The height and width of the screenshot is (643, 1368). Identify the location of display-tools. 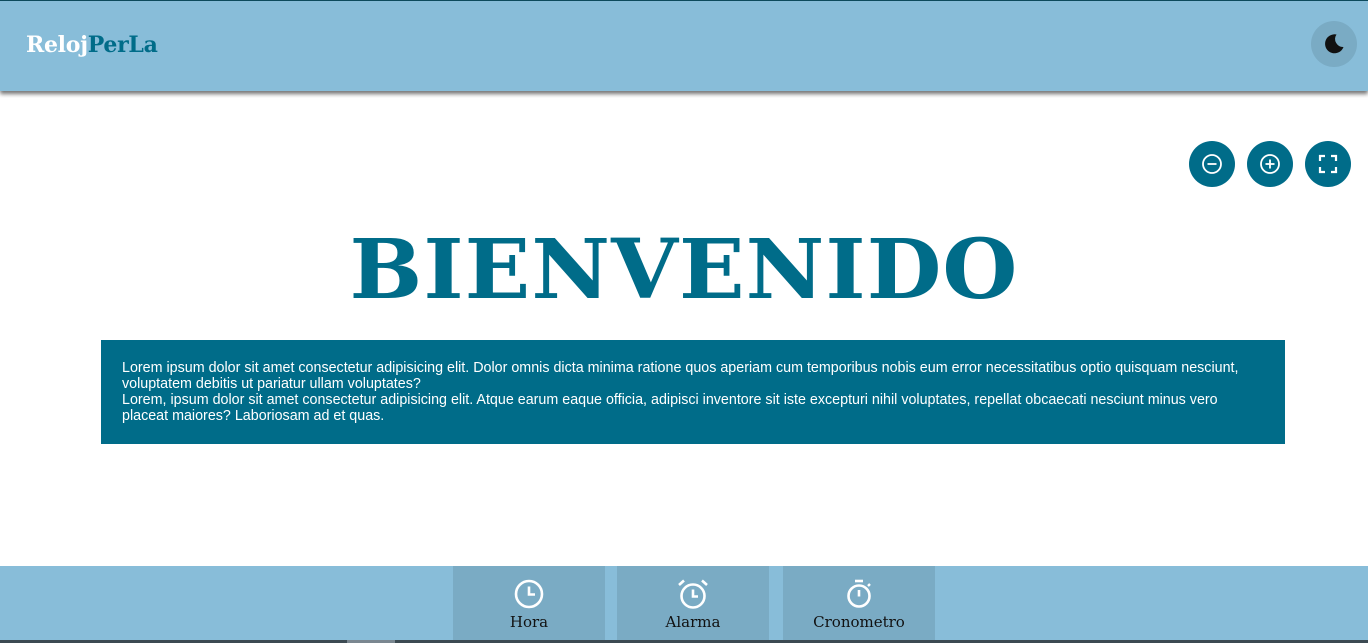
(684, 164).